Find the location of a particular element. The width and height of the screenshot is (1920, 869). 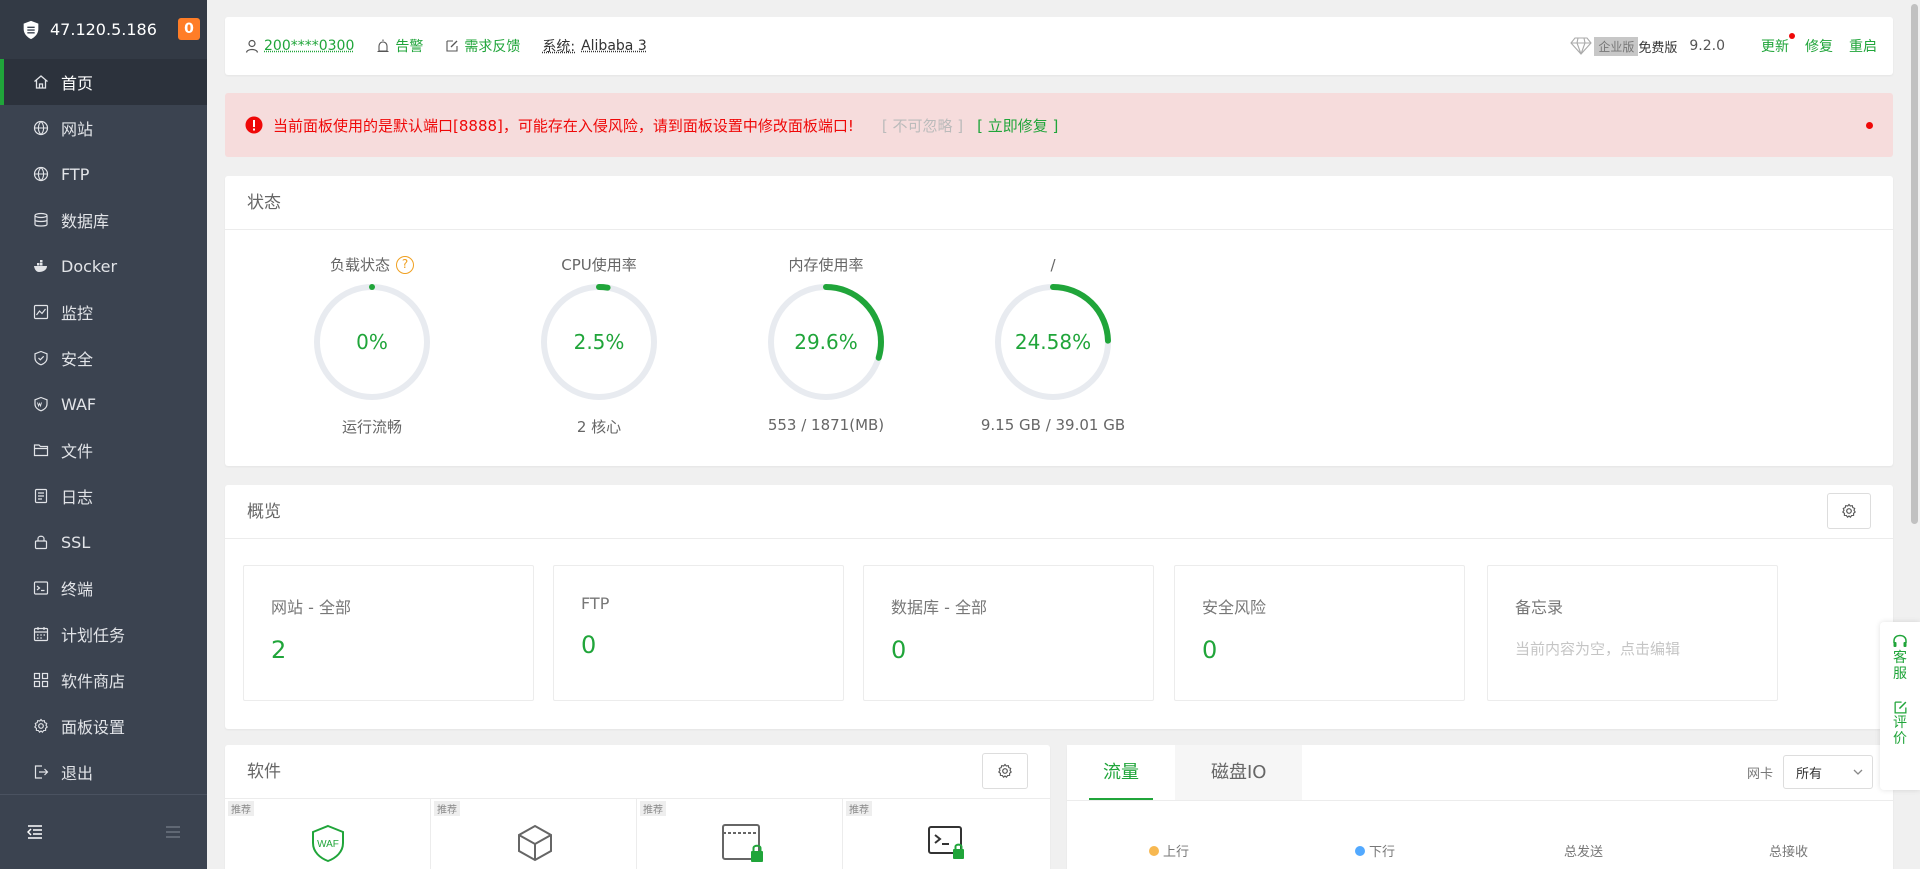

gauge-2: 内存使用率 29.6% 553 / 1871(MB) is located at coordinates (826, 344).